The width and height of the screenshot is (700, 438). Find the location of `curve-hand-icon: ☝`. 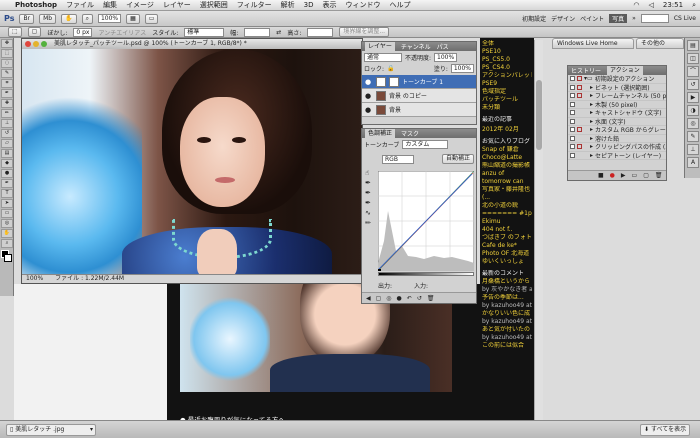

curve-hand-icon: ☝ is located at coordinates (370, 174).